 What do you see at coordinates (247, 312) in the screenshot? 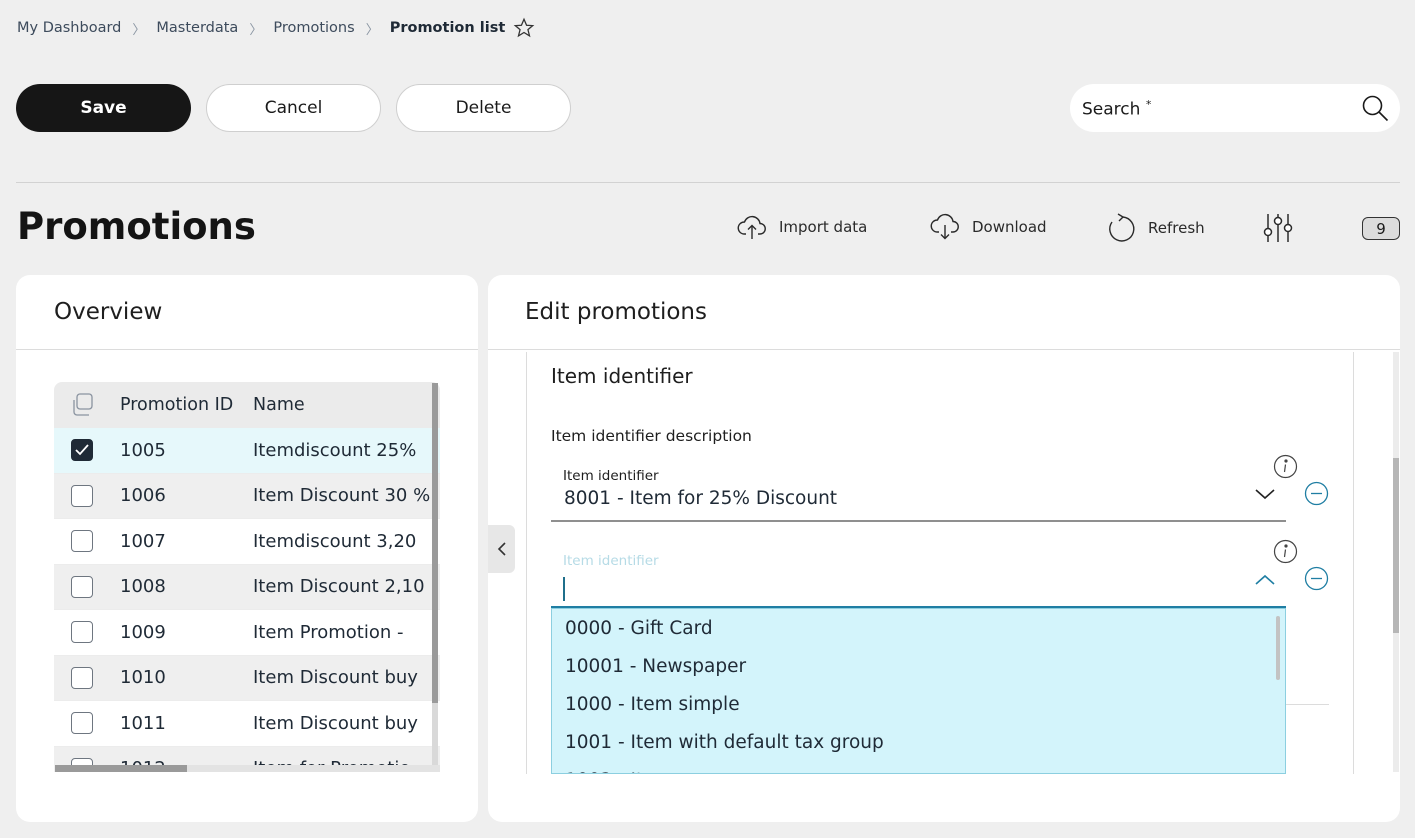
I see `overview-title: Overview` at bounding box center [247, 312].